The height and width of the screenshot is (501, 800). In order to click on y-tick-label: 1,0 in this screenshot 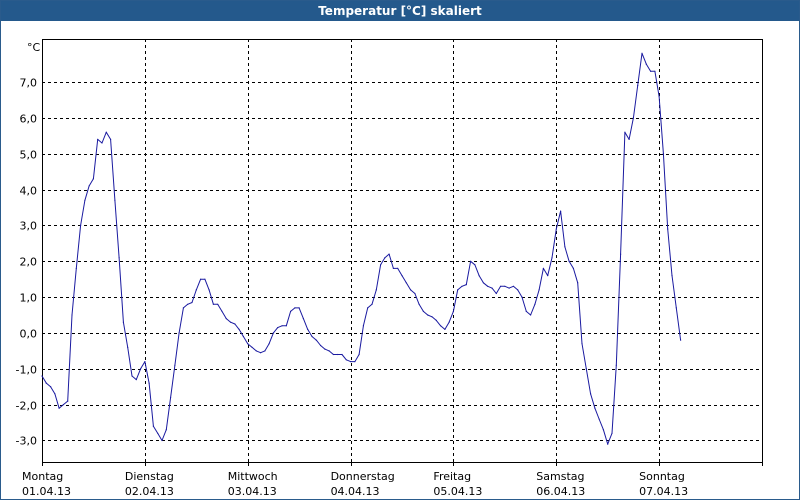, I will do `click(29, 298)`.